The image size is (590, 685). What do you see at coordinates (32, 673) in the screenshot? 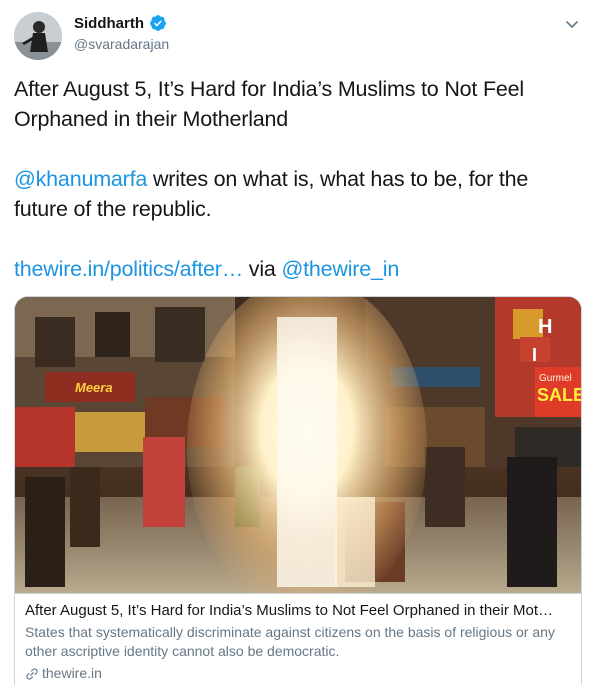
I see `link-icon` at bounding box center [32, 673].